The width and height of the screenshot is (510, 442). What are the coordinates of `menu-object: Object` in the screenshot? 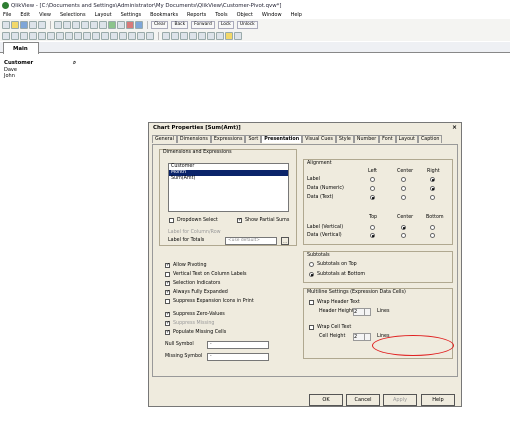 It's located at (245, 15).